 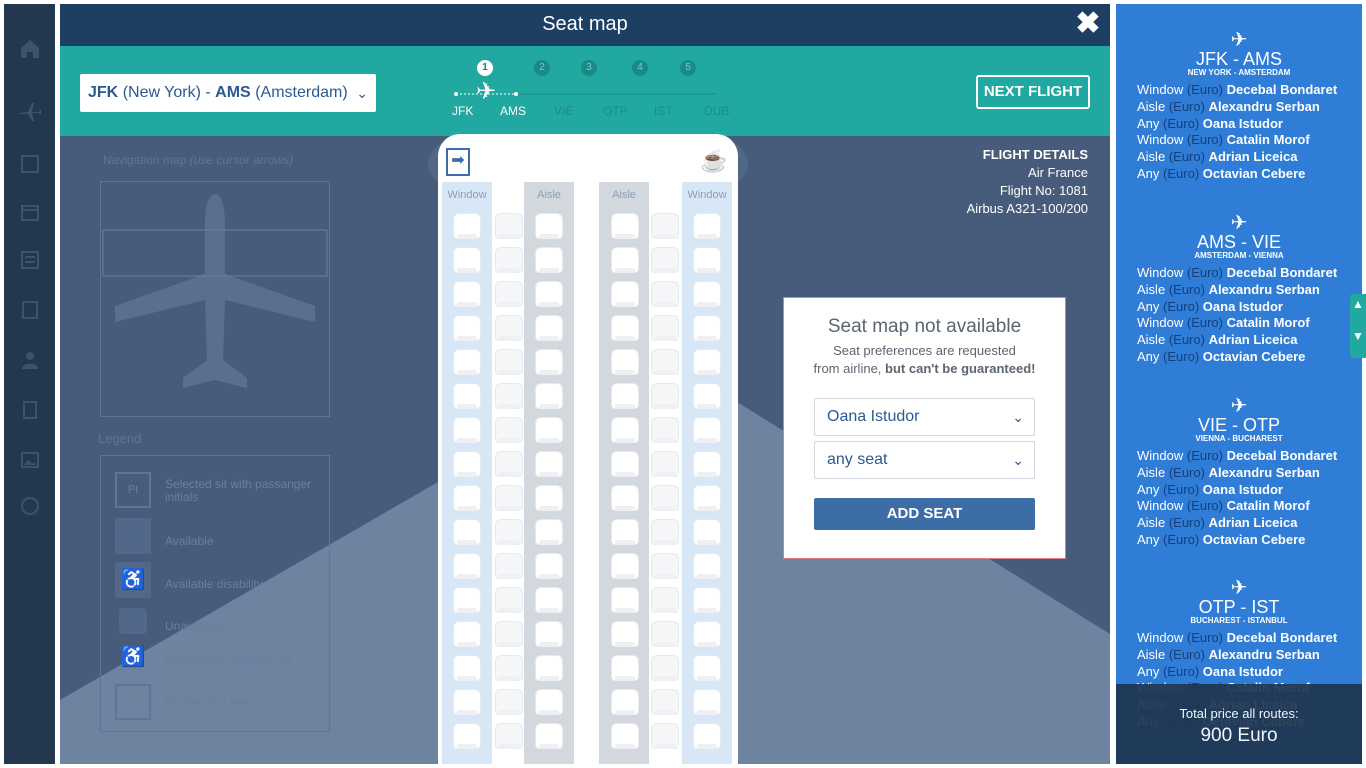 I want to click on list-icon, so click(x=29, y=260).